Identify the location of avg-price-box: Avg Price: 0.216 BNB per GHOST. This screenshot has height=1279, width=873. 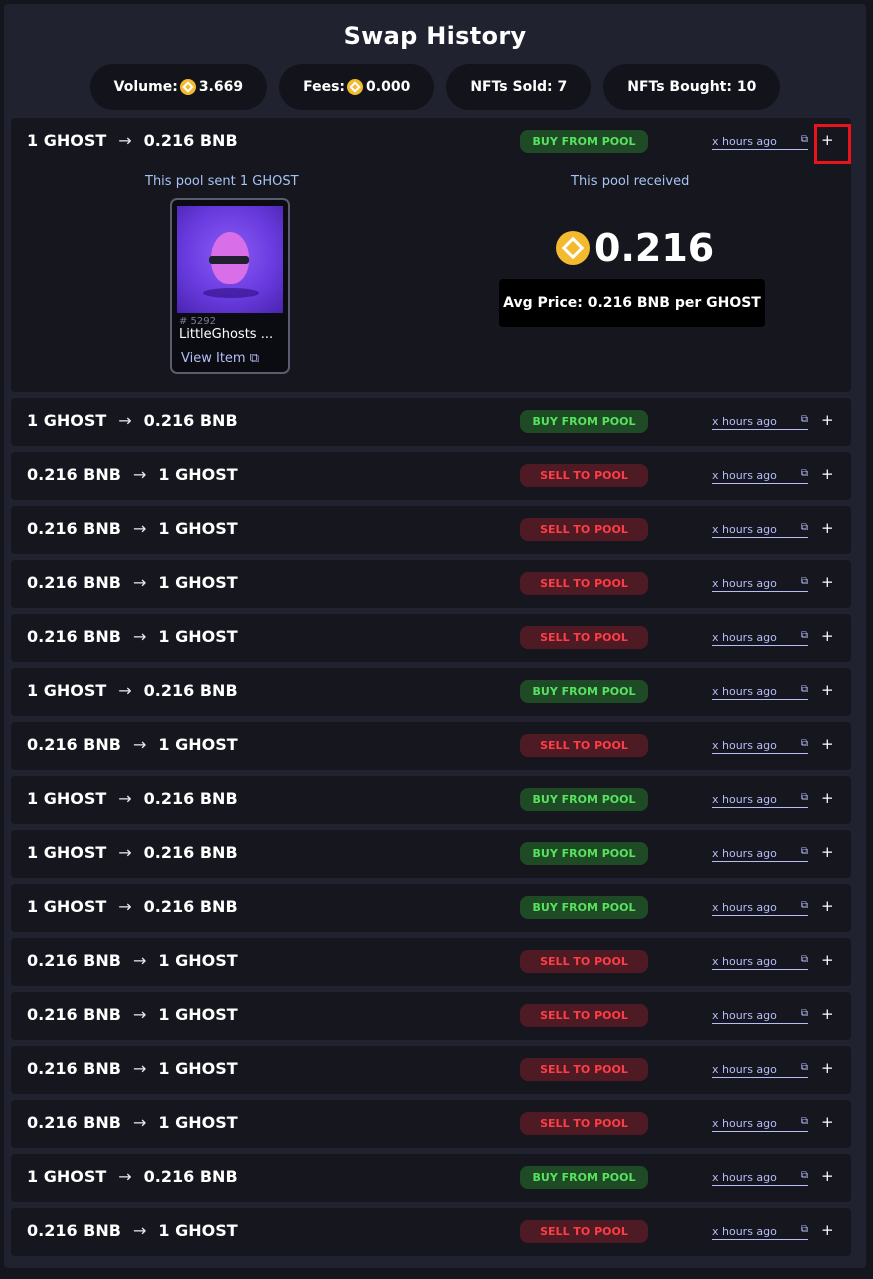
(632, 303).